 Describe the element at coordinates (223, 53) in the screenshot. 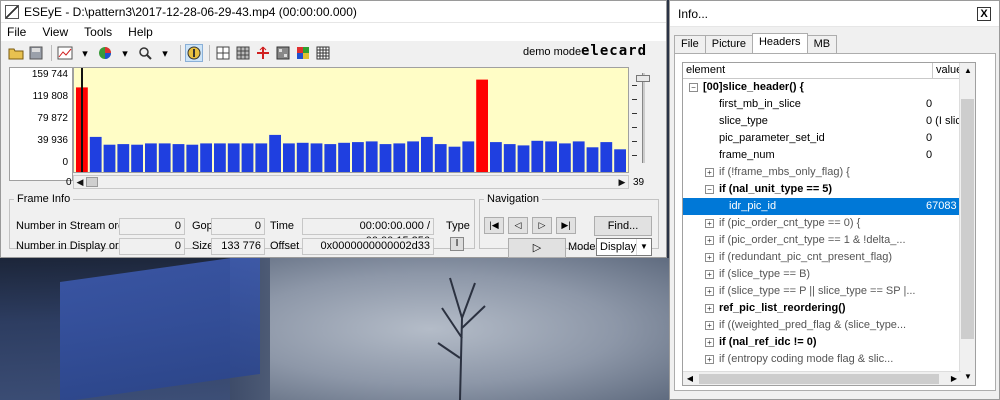

I see `grid-split-icon` at that location.